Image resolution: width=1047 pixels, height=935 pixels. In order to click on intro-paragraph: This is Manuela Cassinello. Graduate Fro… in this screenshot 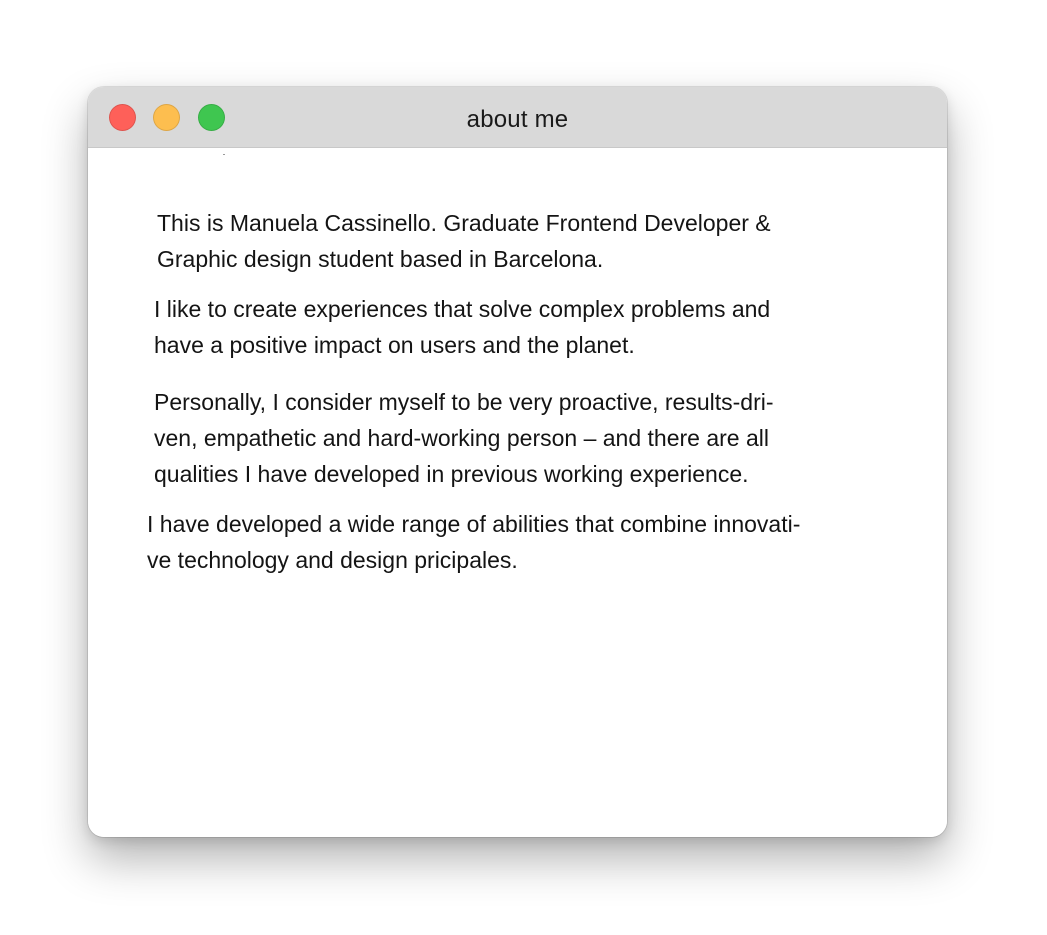, I will do `click(464, 241)`.